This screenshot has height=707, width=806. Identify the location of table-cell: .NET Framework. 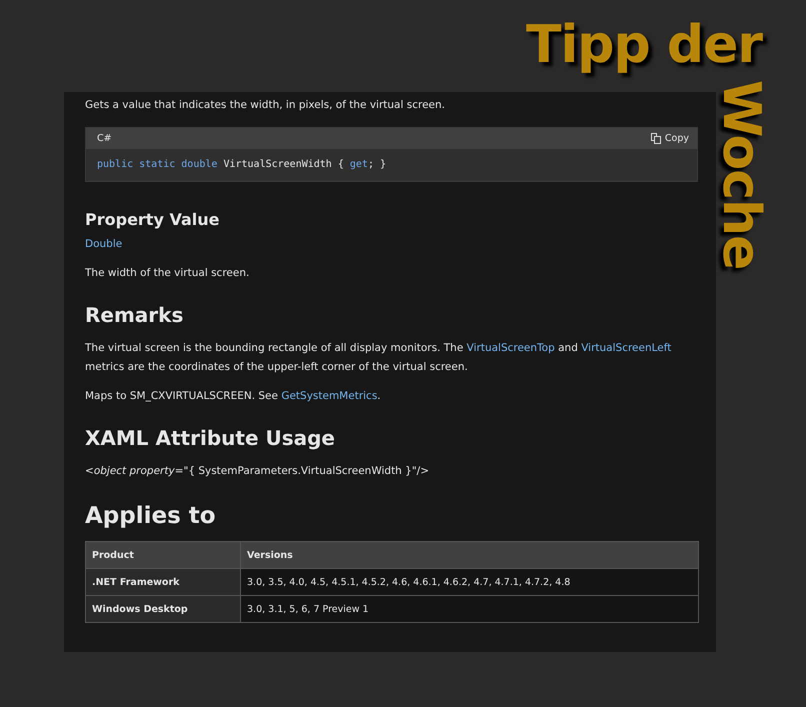
(163, 582).